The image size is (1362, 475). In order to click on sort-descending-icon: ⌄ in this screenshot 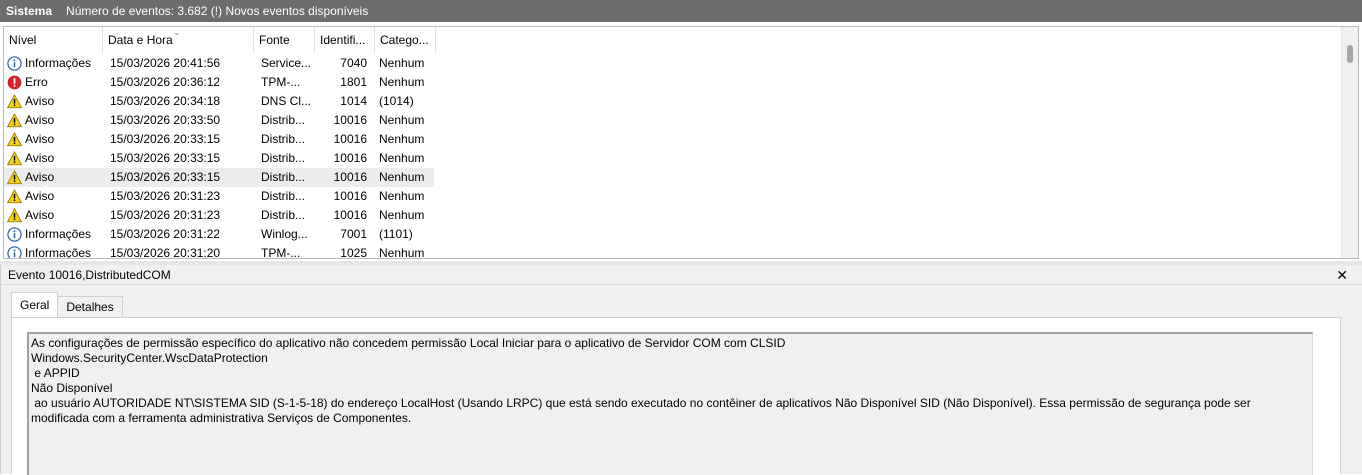, I will do `click(177, 32)`.